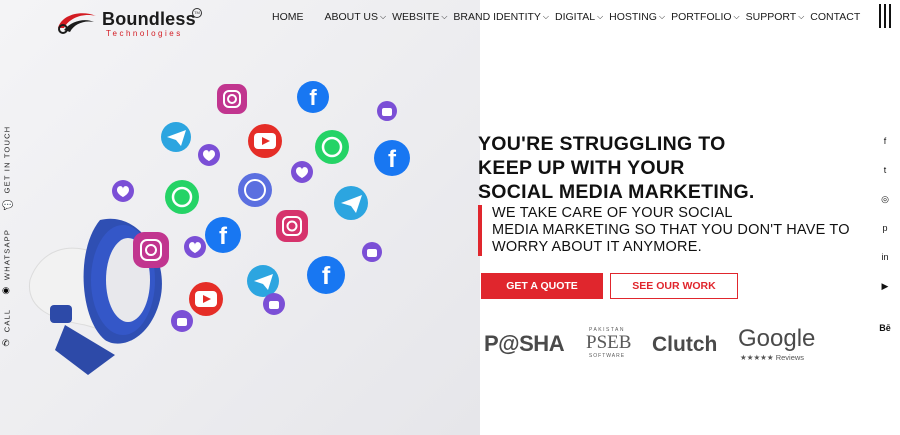 The image size is (900, 435). Describe the element at coordinates (197, 13) in the screenshot. I see `logo-trademark: TM` at that location.